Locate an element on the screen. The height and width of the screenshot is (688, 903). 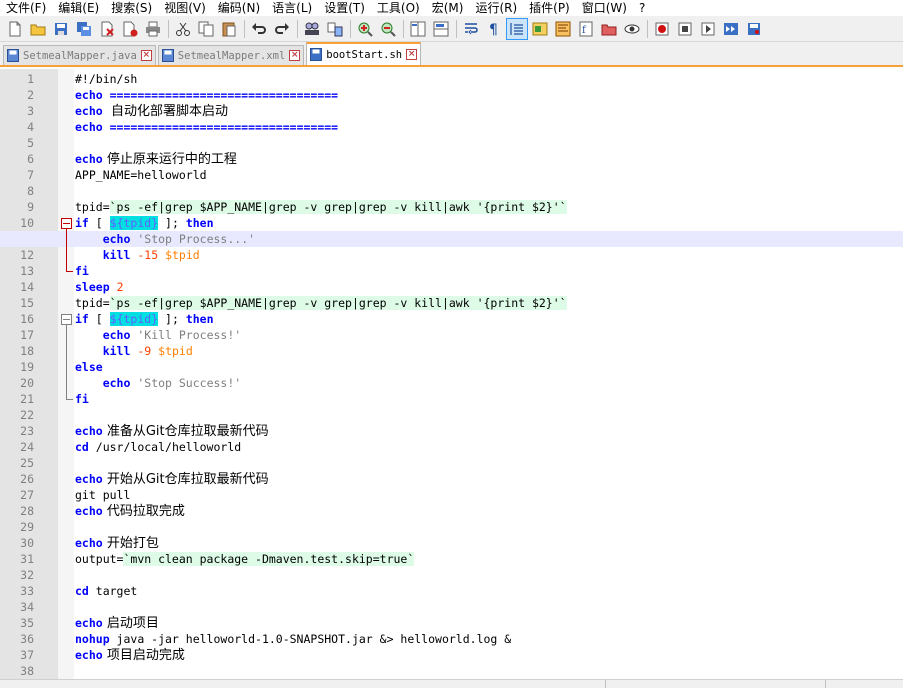
code-token: git pull is located at coordinates (103, 495).